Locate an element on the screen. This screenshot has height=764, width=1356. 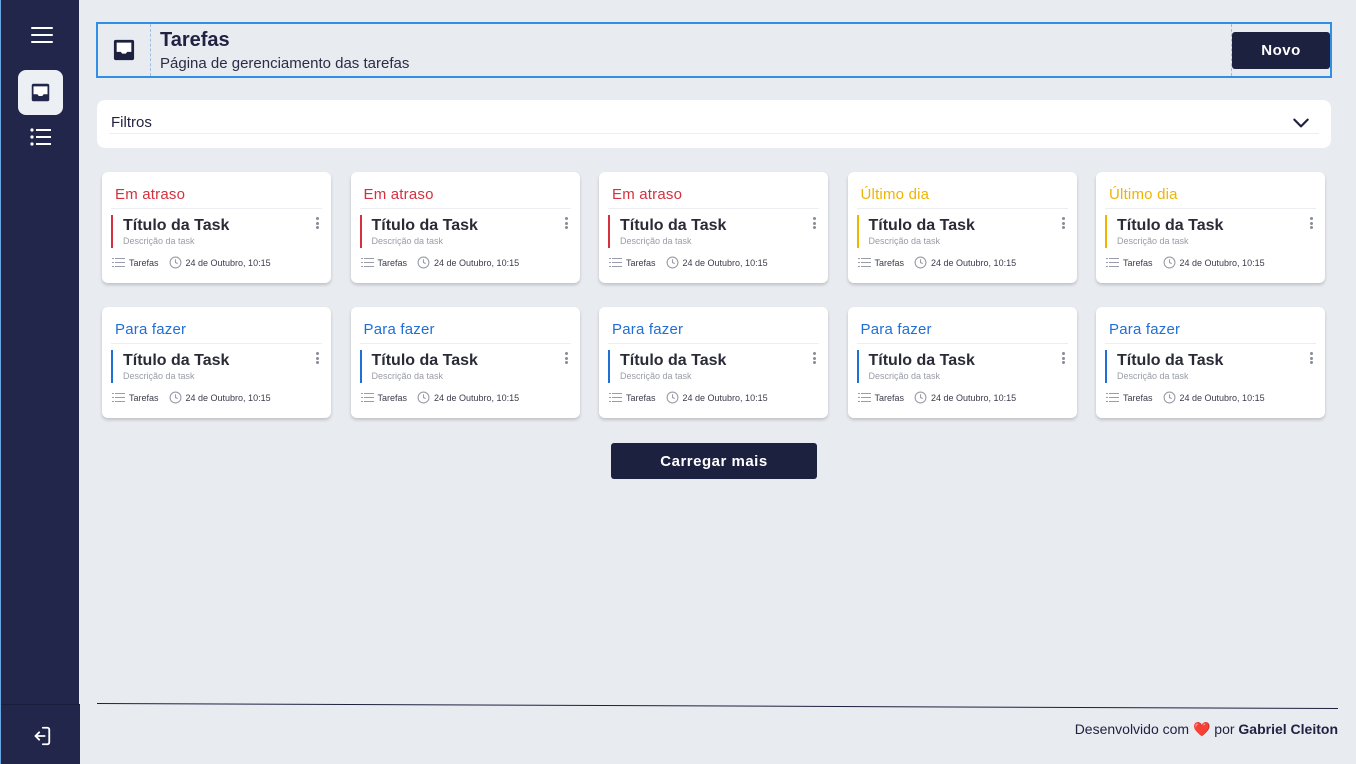
footer-prefix: Desenvolvido com is located at coordinates (1132, 729).